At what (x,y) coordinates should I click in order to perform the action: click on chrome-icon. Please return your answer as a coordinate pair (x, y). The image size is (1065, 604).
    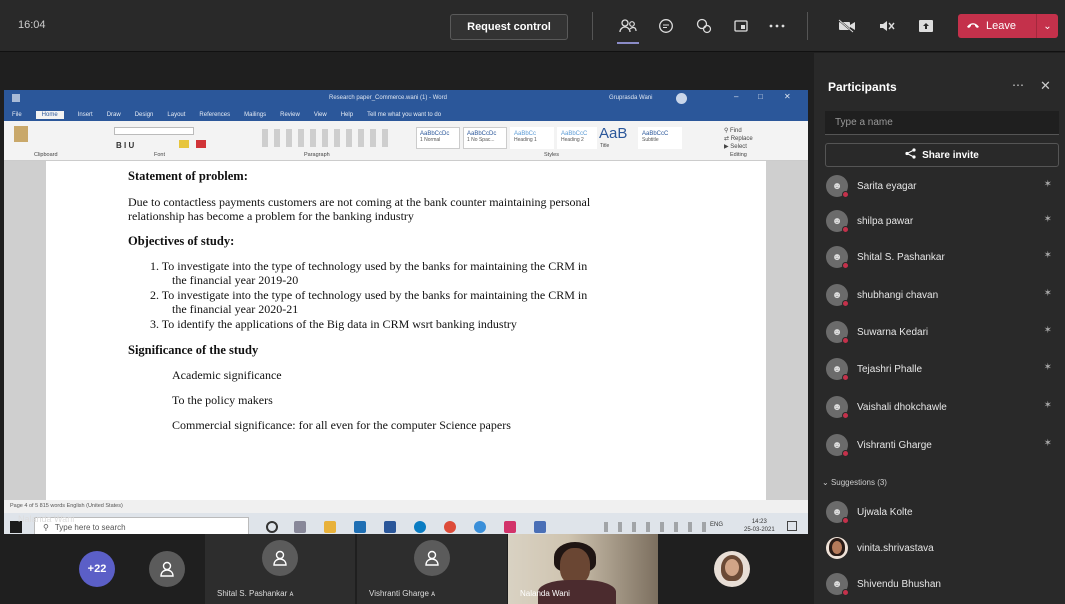
    Looking at the image, I should click on (450, 527).